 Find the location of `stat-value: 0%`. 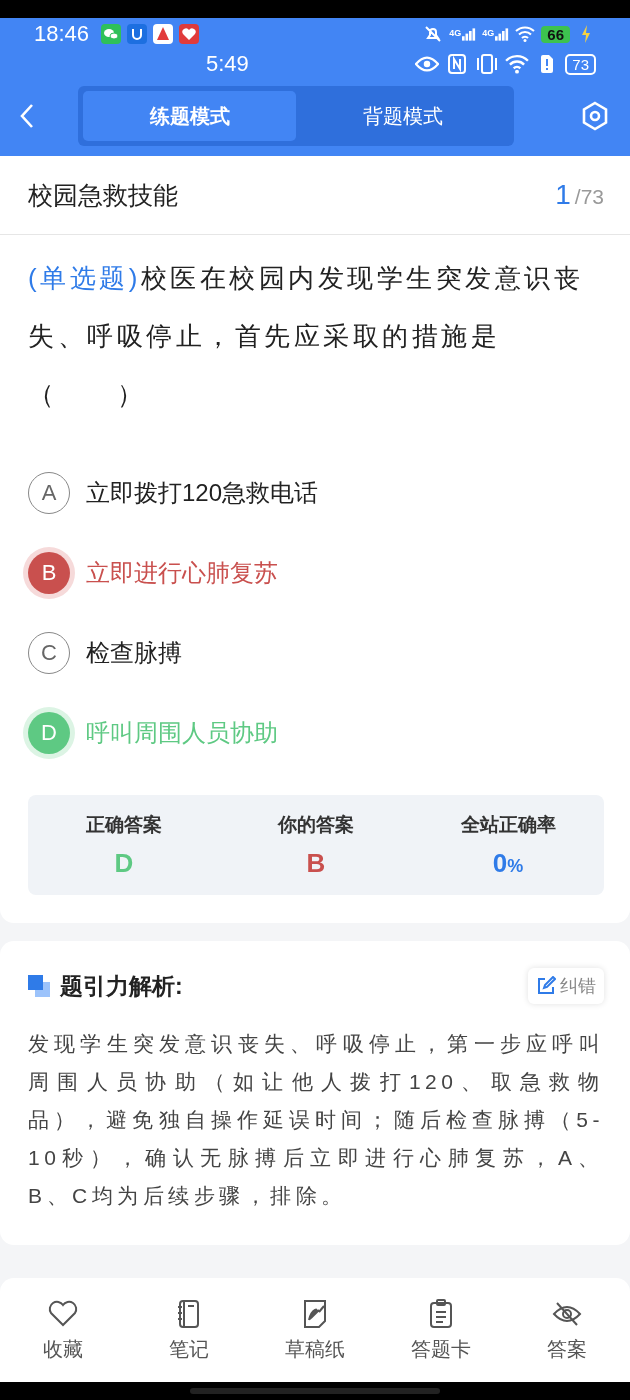

stat-value: 0% is located at coordinates (508, 863).